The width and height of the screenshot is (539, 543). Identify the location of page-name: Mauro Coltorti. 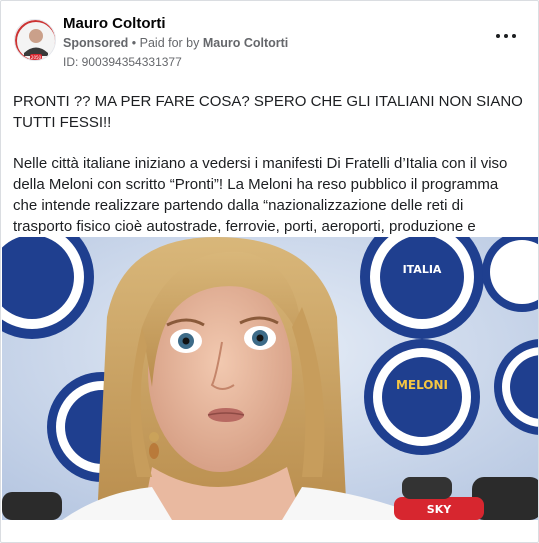
(114, 23).